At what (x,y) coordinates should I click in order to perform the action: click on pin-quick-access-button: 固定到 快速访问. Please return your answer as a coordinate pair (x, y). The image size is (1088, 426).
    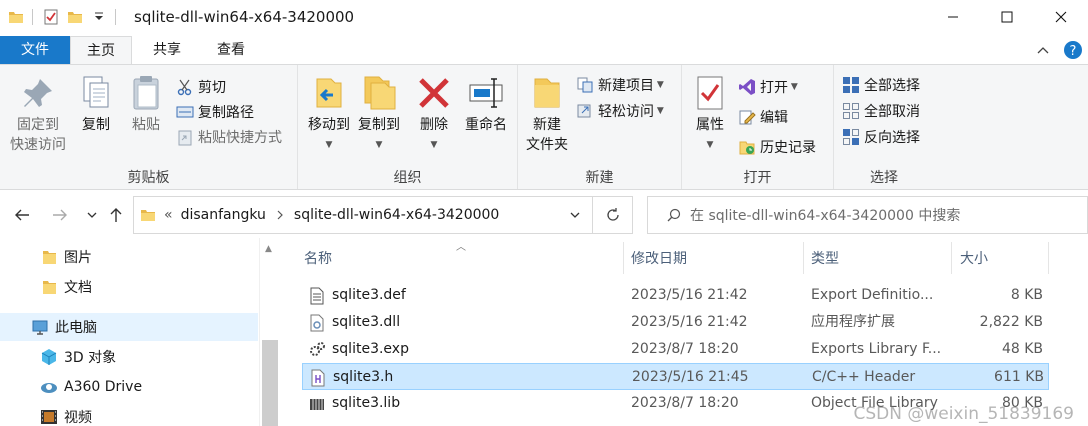
    Looking at the image, I should click on (38, 114).